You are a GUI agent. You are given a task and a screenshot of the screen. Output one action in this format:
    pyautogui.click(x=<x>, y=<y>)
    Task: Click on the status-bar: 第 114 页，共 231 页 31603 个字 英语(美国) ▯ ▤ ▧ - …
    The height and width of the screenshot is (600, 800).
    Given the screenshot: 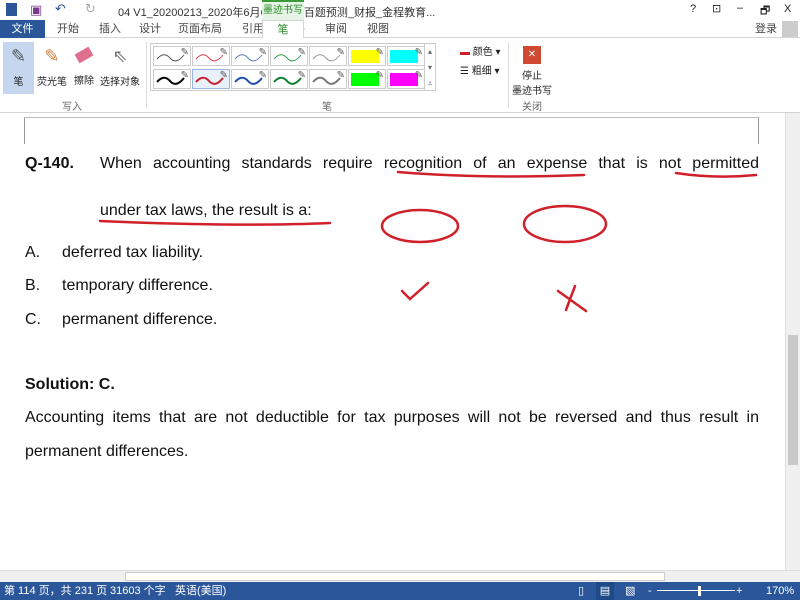 What is the action you would take?
    pyautogui.click(x=400, y=591)
    